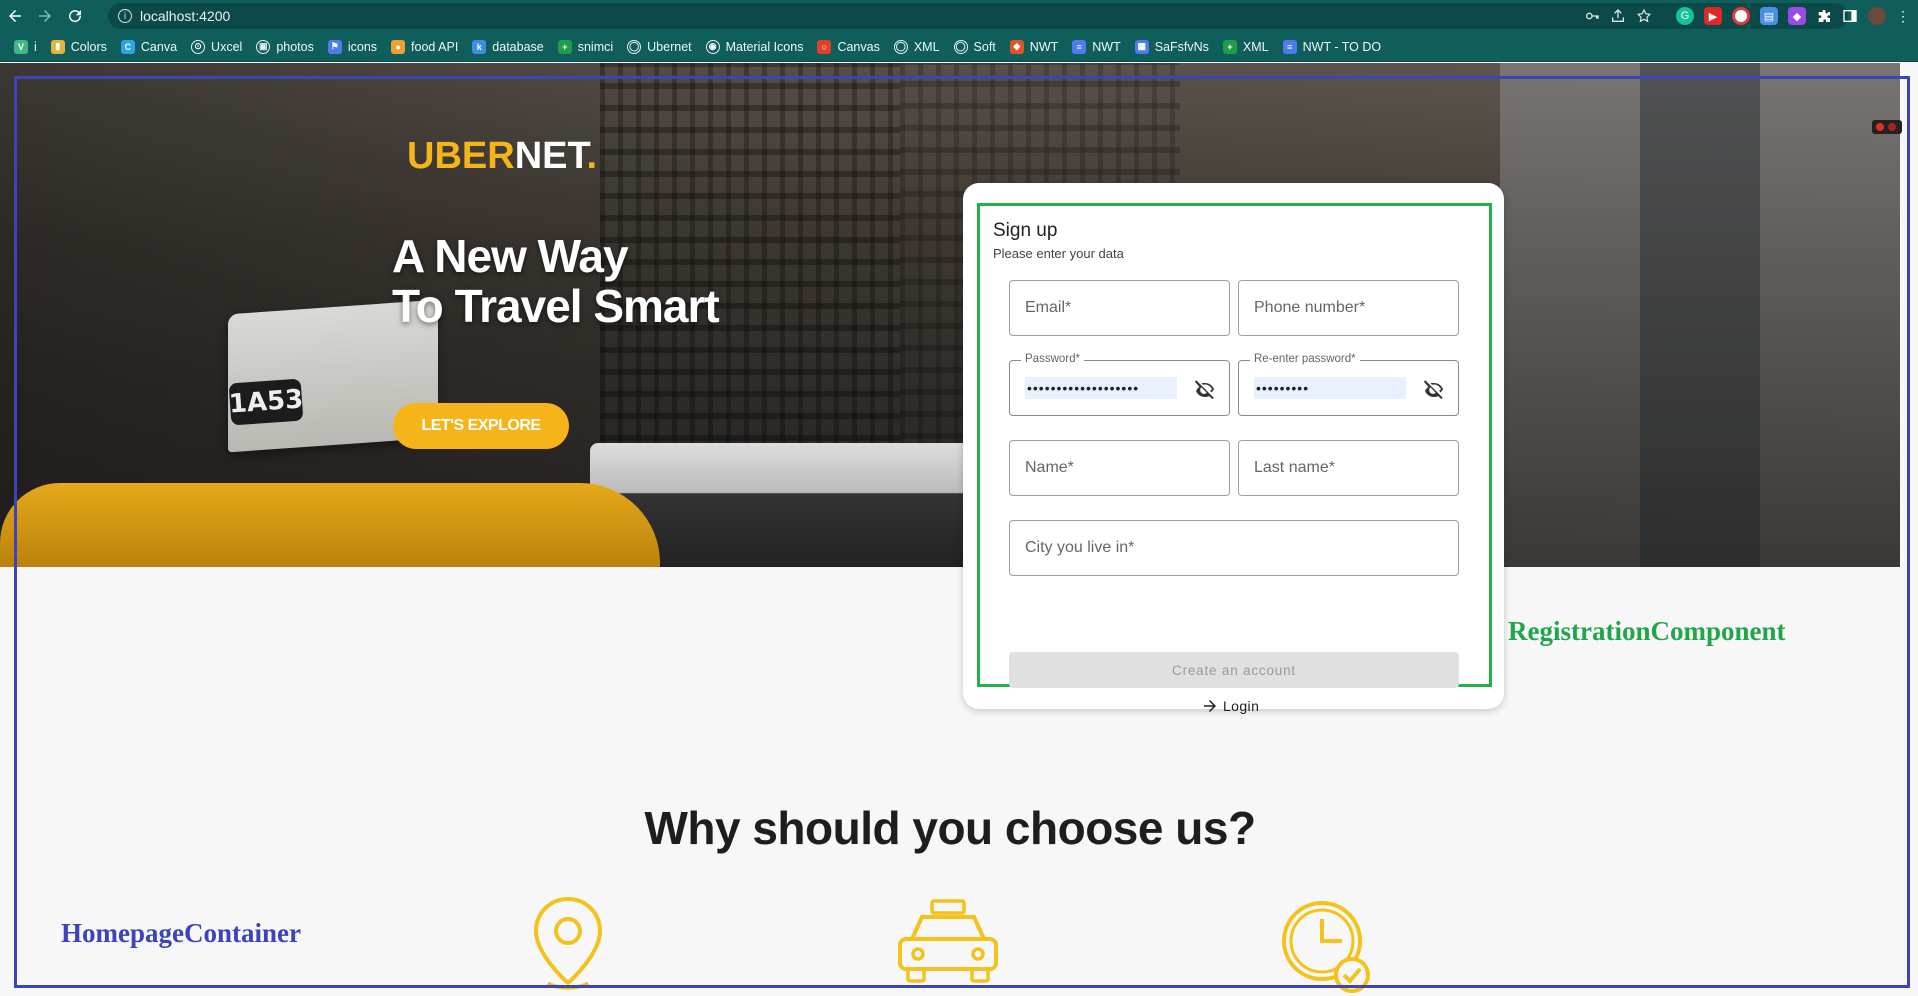 The image size is (1918, 996). Describe the element at coordinates (662, 46) in the screenshot. I see `bookmark-item: ◯ Ubernet` at that location.